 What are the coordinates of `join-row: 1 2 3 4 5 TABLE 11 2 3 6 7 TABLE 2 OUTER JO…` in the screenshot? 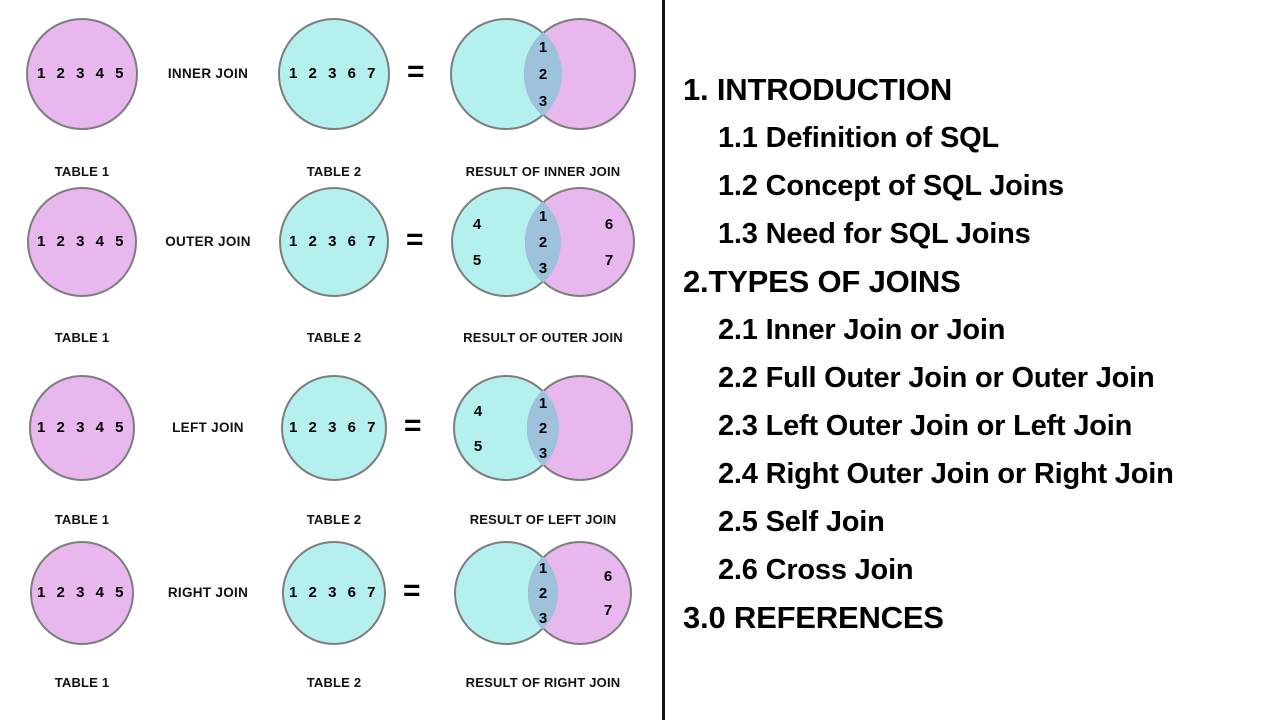 It's located at (331, 281).